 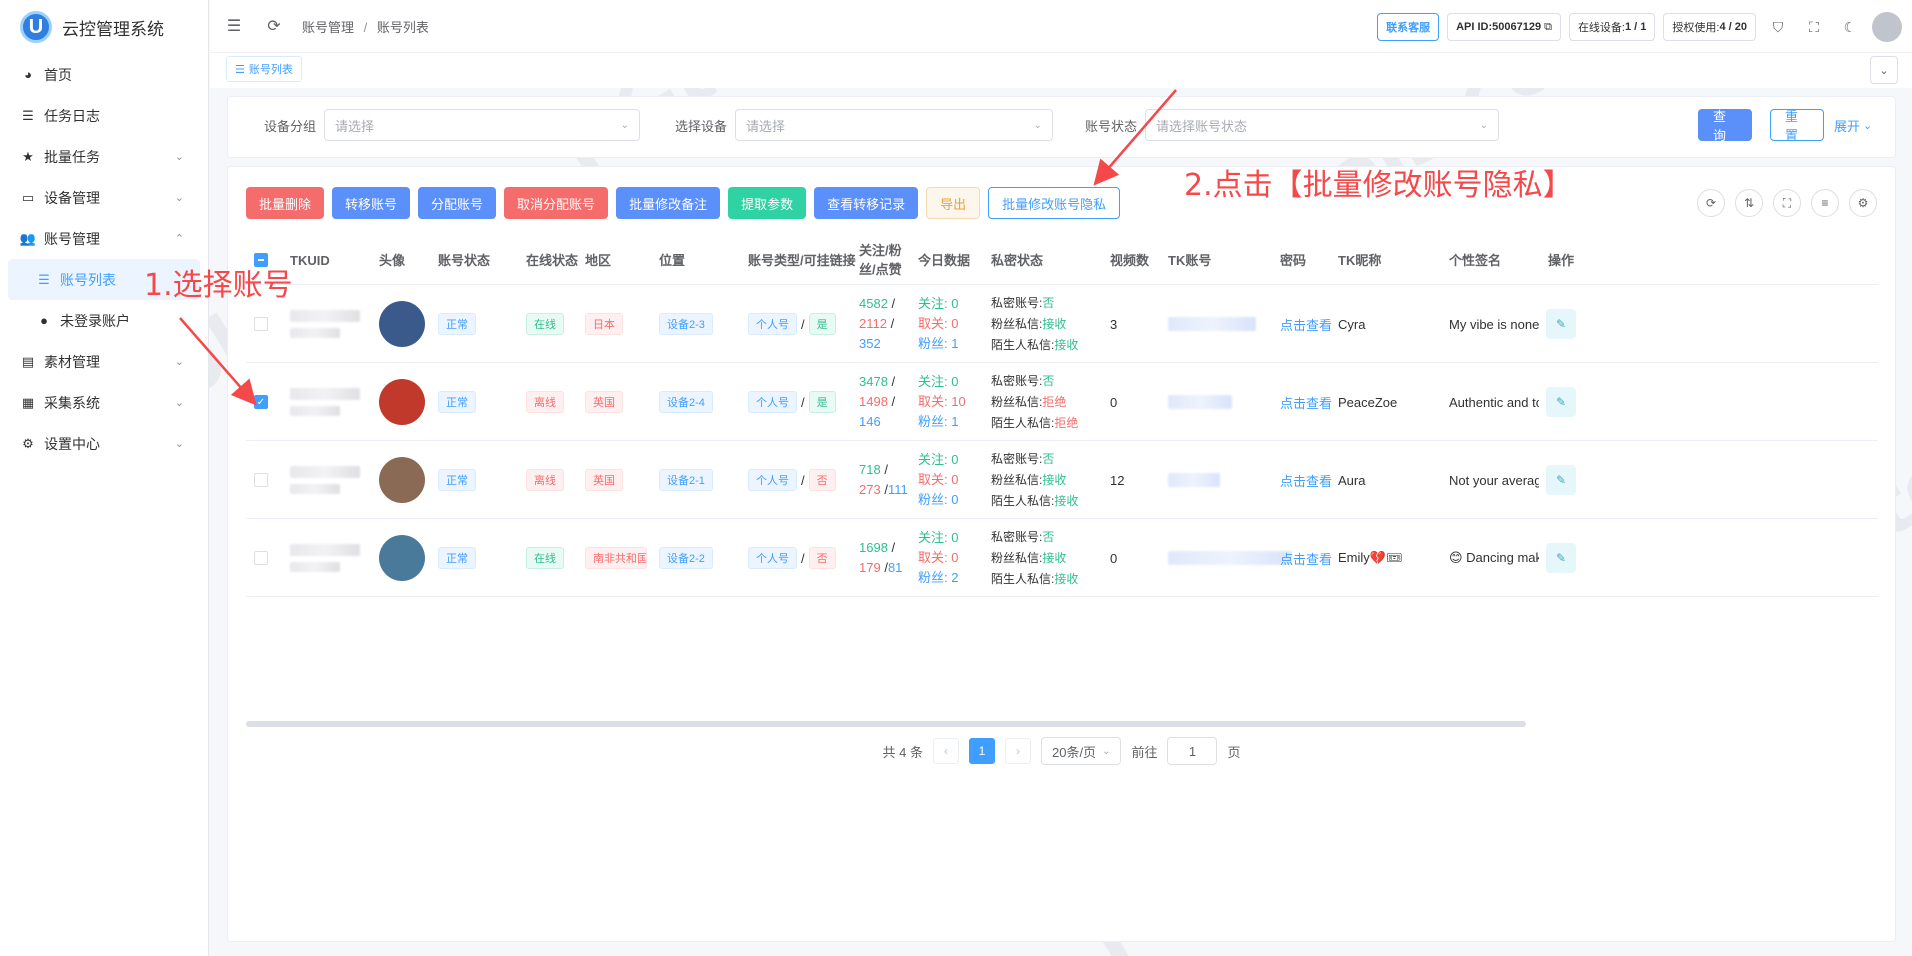 I want to click on sidebar-item: 👥 账号管理 ⌃, so click(x=104, y=238).